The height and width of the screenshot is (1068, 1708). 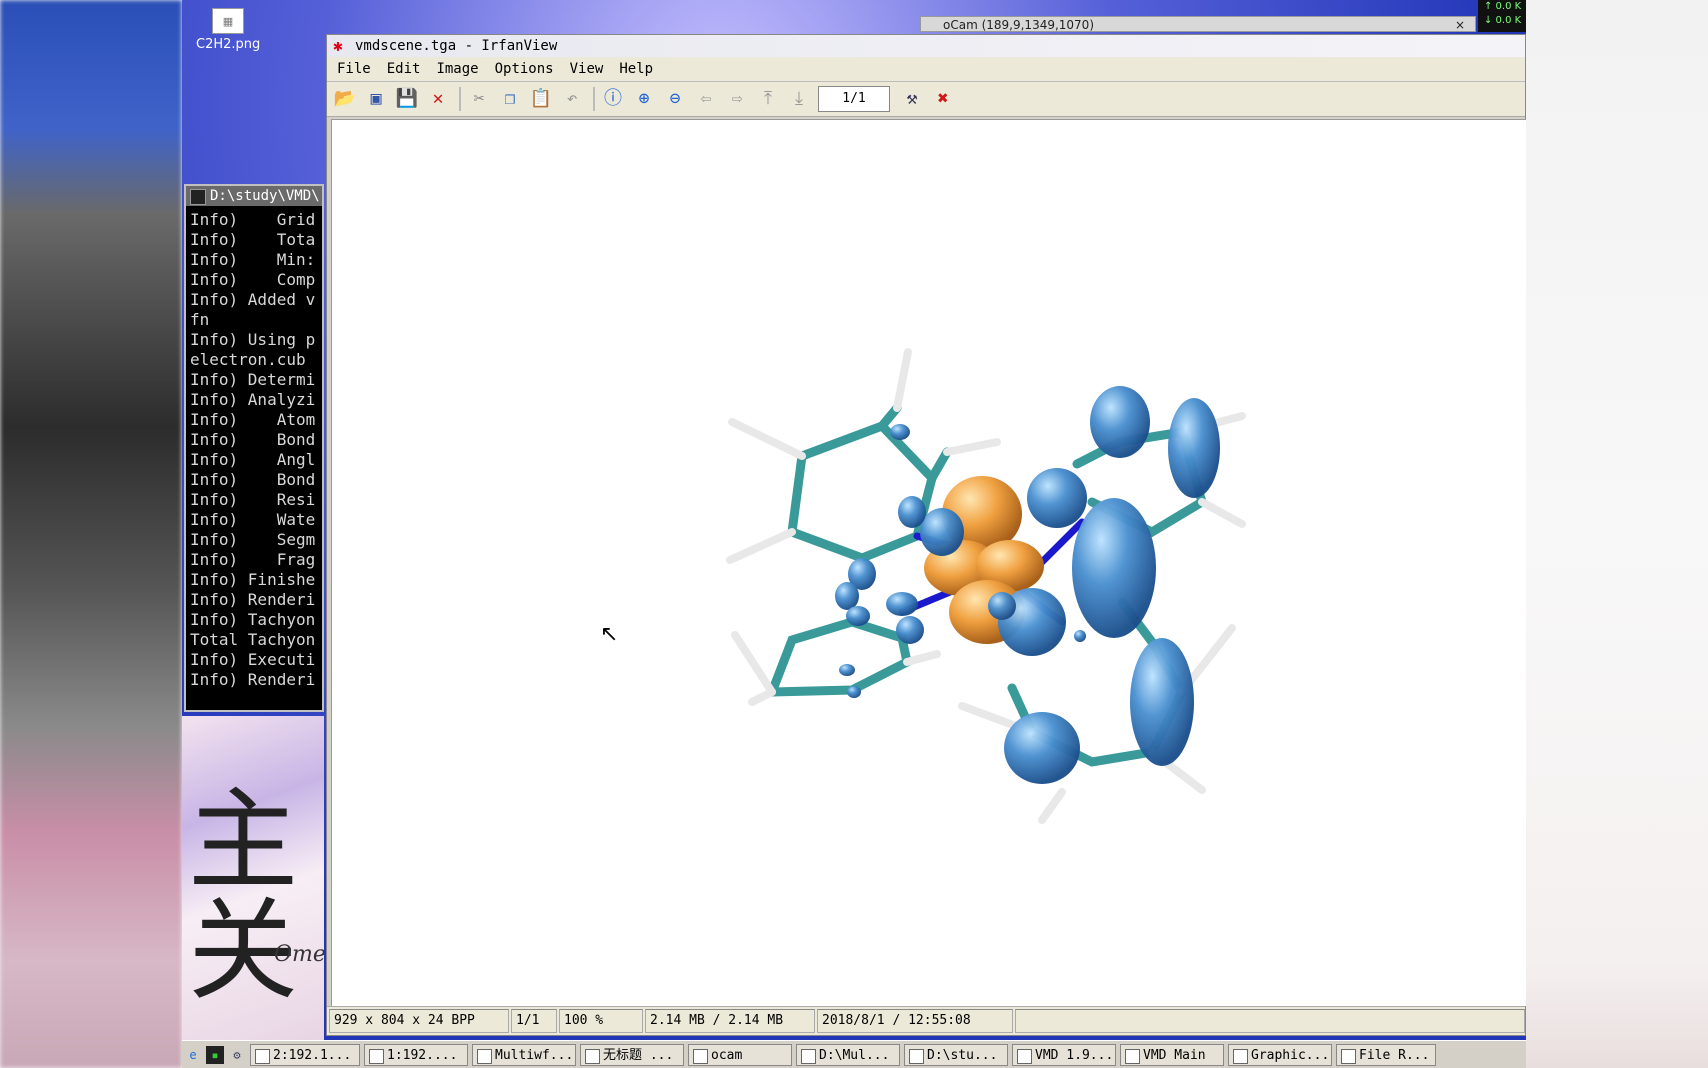 What do you see at coordinates (799, 99) in the screenshot?
I see `last-page-icon: ⤓` at bounding box center [799, 99].